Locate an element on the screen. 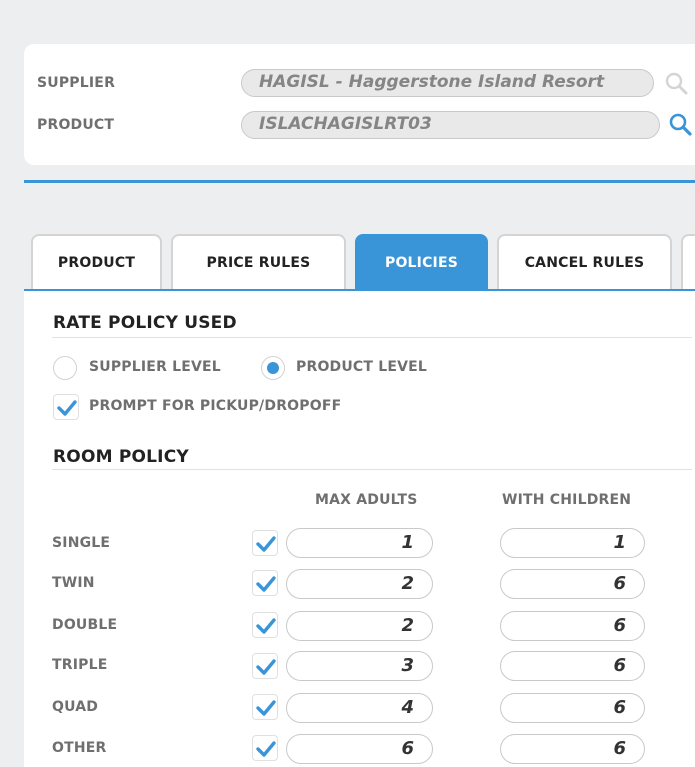  max-adults-input-other: 6 is located at coordinates (359, 749).